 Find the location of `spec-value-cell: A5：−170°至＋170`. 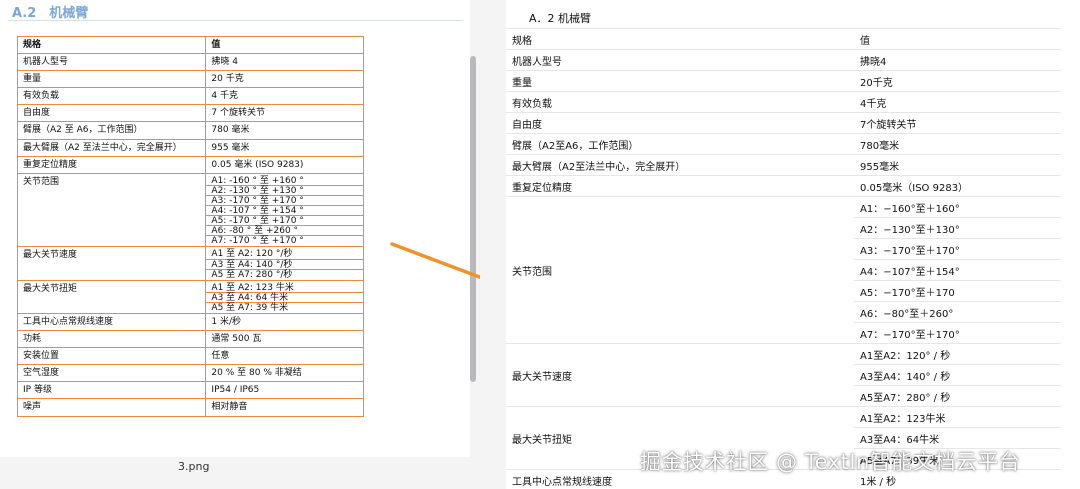

spec-value-cell: A5：−170°至＋170 is located at coordinates (957, 291).